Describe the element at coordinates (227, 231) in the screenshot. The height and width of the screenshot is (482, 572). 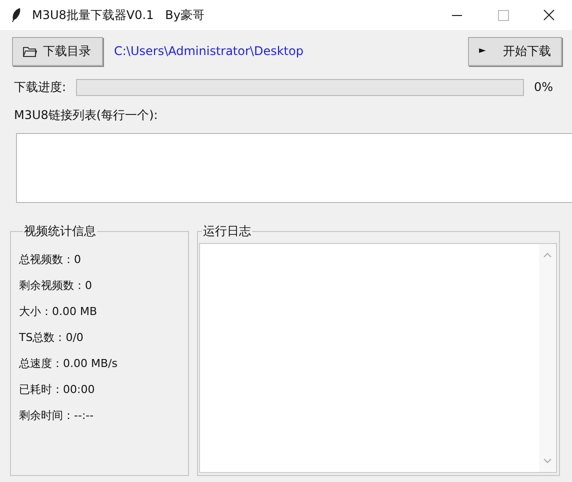
I see `log-title: 运行日志` at that location.